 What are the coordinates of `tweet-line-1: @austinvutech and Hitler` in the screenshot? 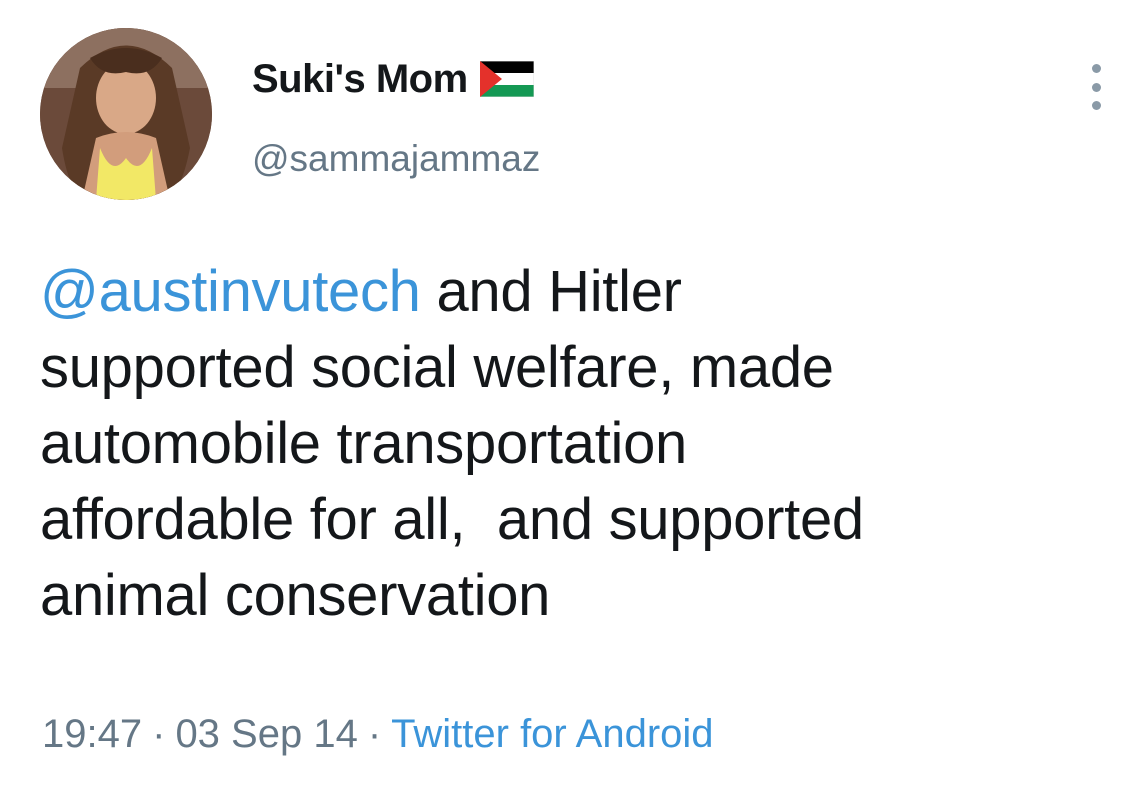 It's located at (570, 292).